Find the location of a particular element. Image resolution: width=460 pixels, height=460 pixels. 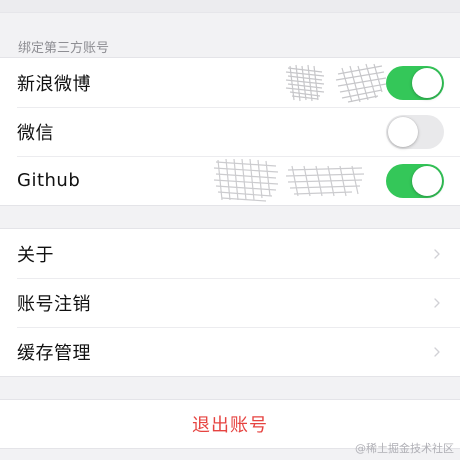

menu-item-about: 关于 is located at coordinates (230, 253).